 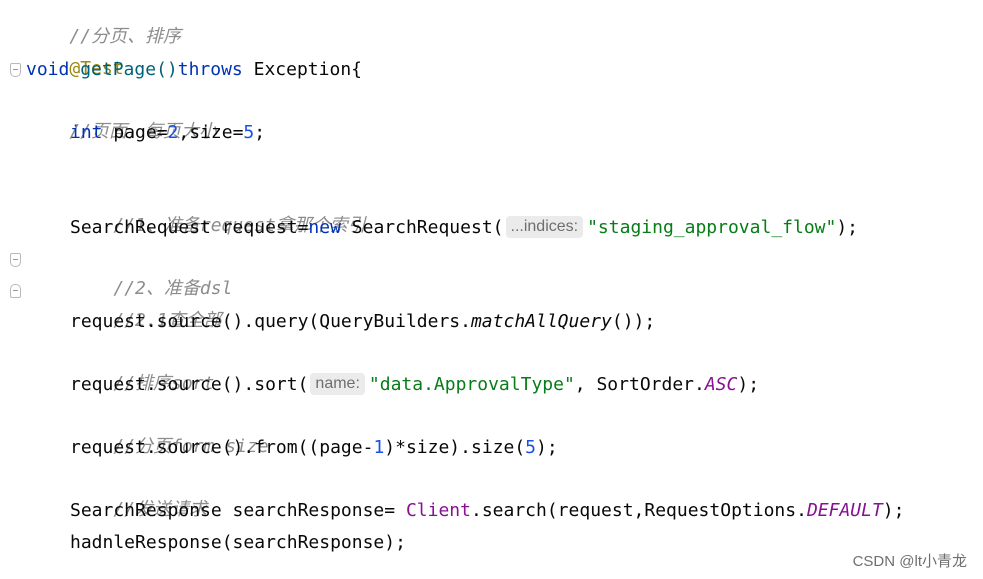 What do you see at coordinates (189, 384) in the screenshot?
I see `code-text: request.source().sort(` at bounding box center [189, 384].